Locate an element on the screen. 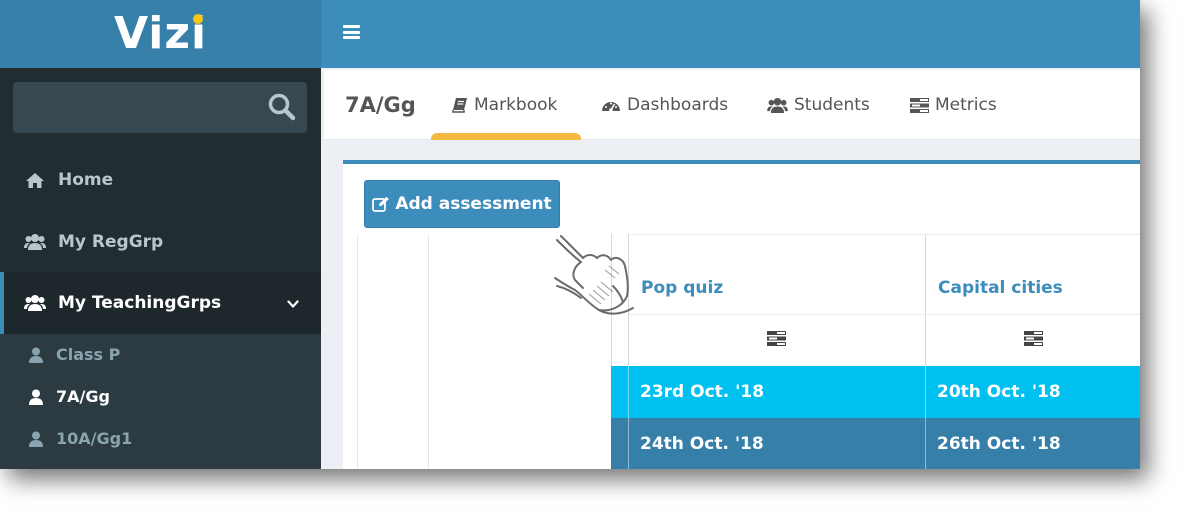 Image resolution: width=1200 pixels, height=525 pixels. edit-icon is located at coordinates (381, 204).